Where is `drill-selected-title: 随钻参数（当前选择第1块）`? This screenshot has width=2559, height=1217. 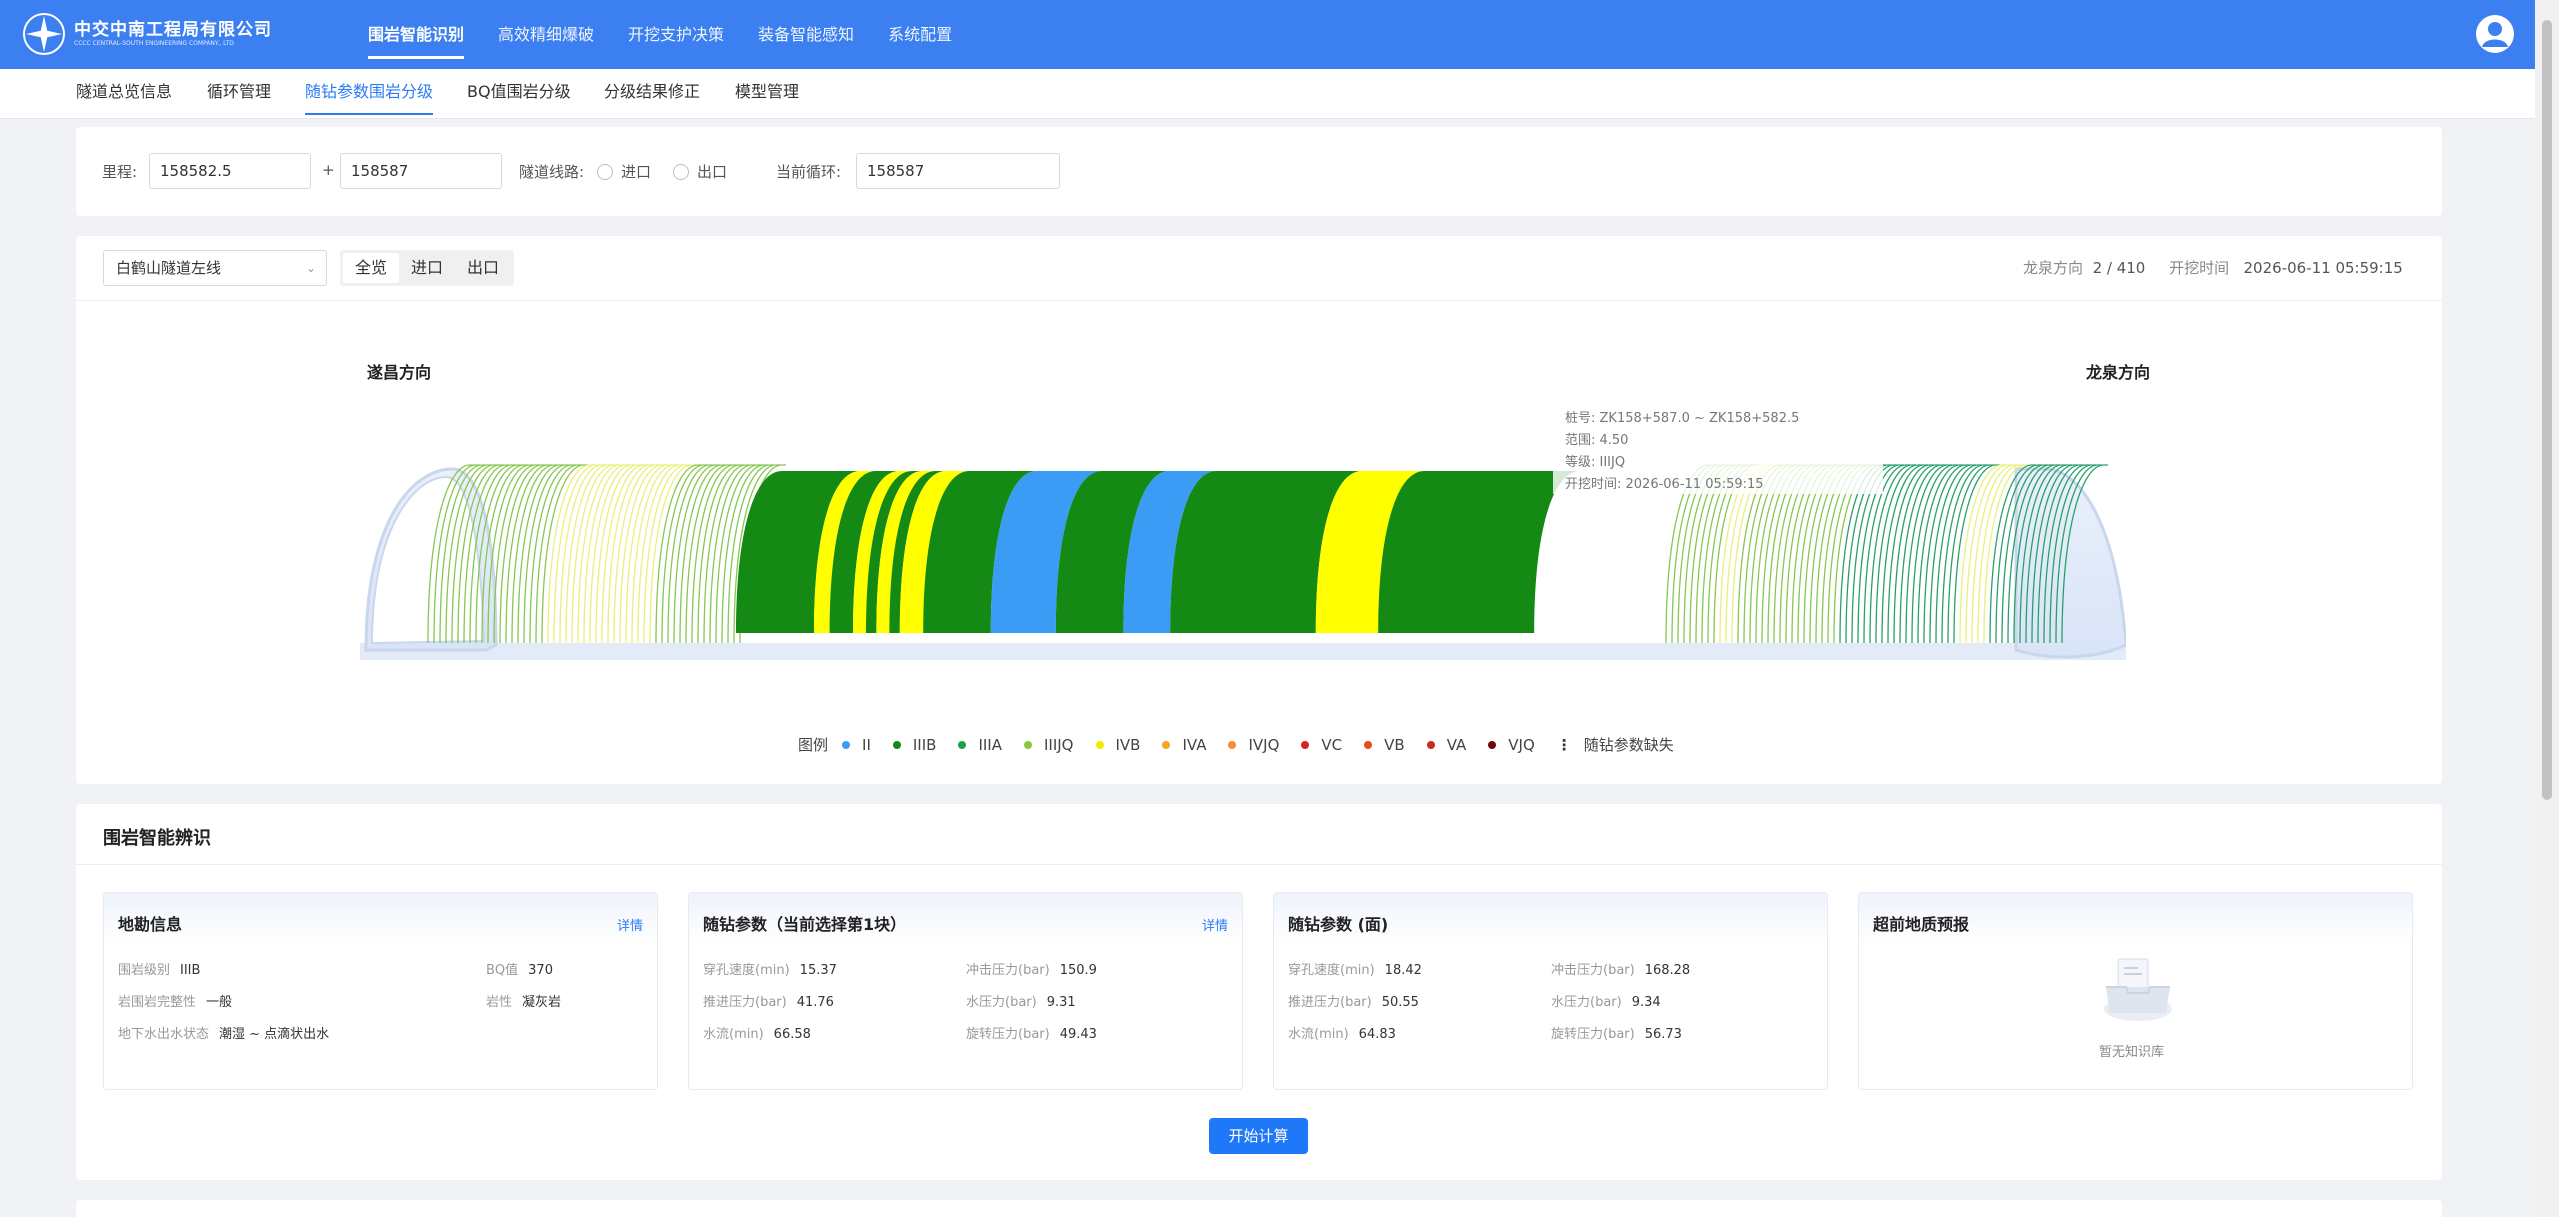
drill-selected-title: 随钻参数（当前选择第1块） is located at coordinates (805, 924).